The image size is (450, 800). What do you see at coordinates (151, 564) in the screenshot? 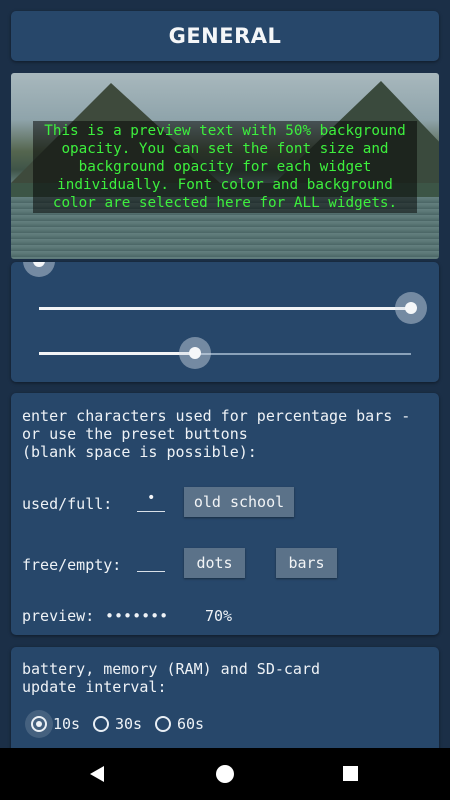
I see `free-char-input` at bounding box center [151, 564].